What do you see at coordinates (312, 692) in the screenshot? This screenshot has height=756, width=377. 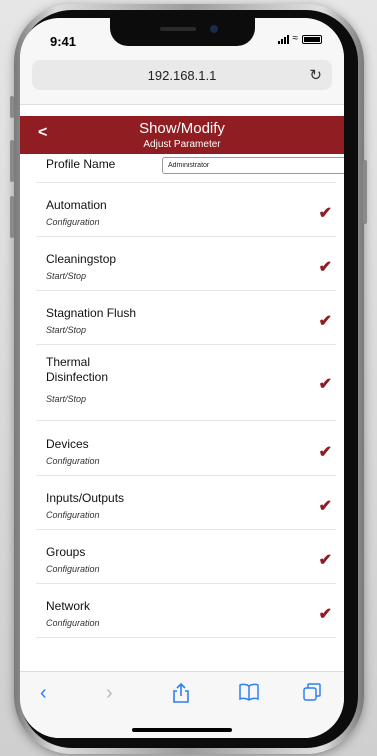 I see `tabs-icon` at bounding box center [312, 692].